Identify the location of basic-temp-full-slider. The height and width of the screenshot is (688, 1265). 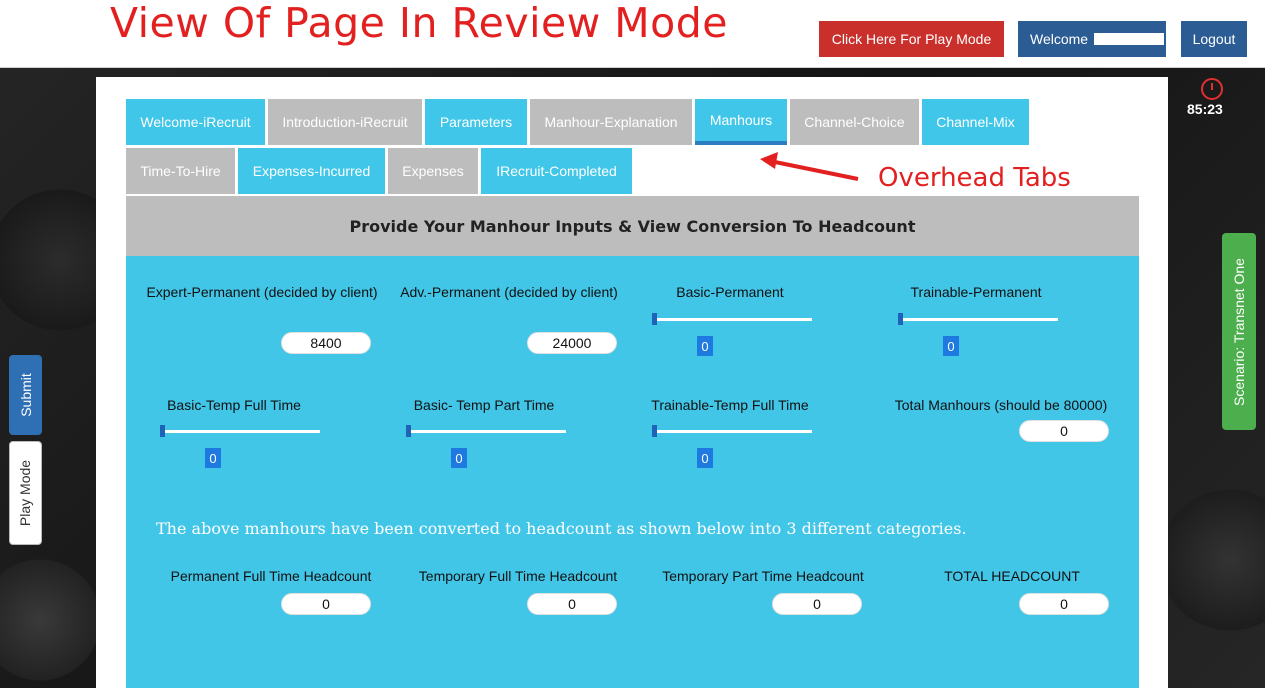
(240, 431).